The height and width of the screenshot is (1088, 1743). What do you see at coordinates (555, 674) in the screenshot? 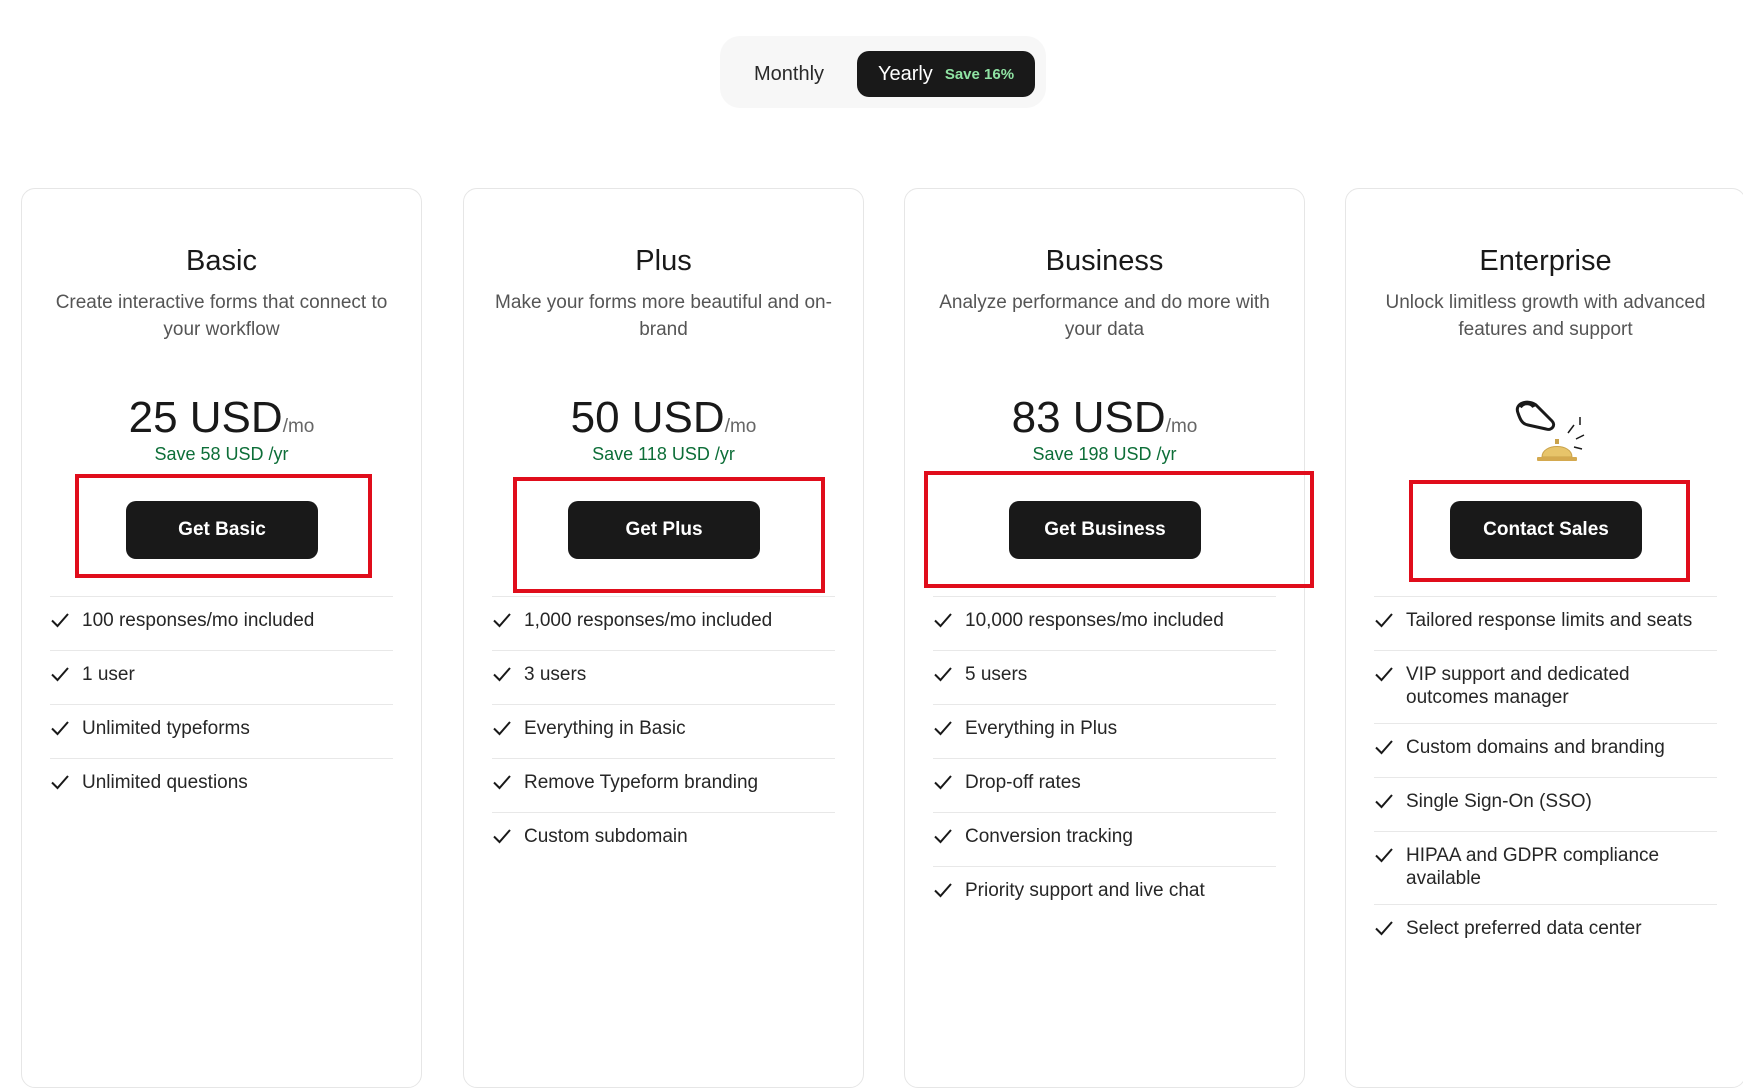
I see `feature-text: 3 users` at bounding box center [555, 674].